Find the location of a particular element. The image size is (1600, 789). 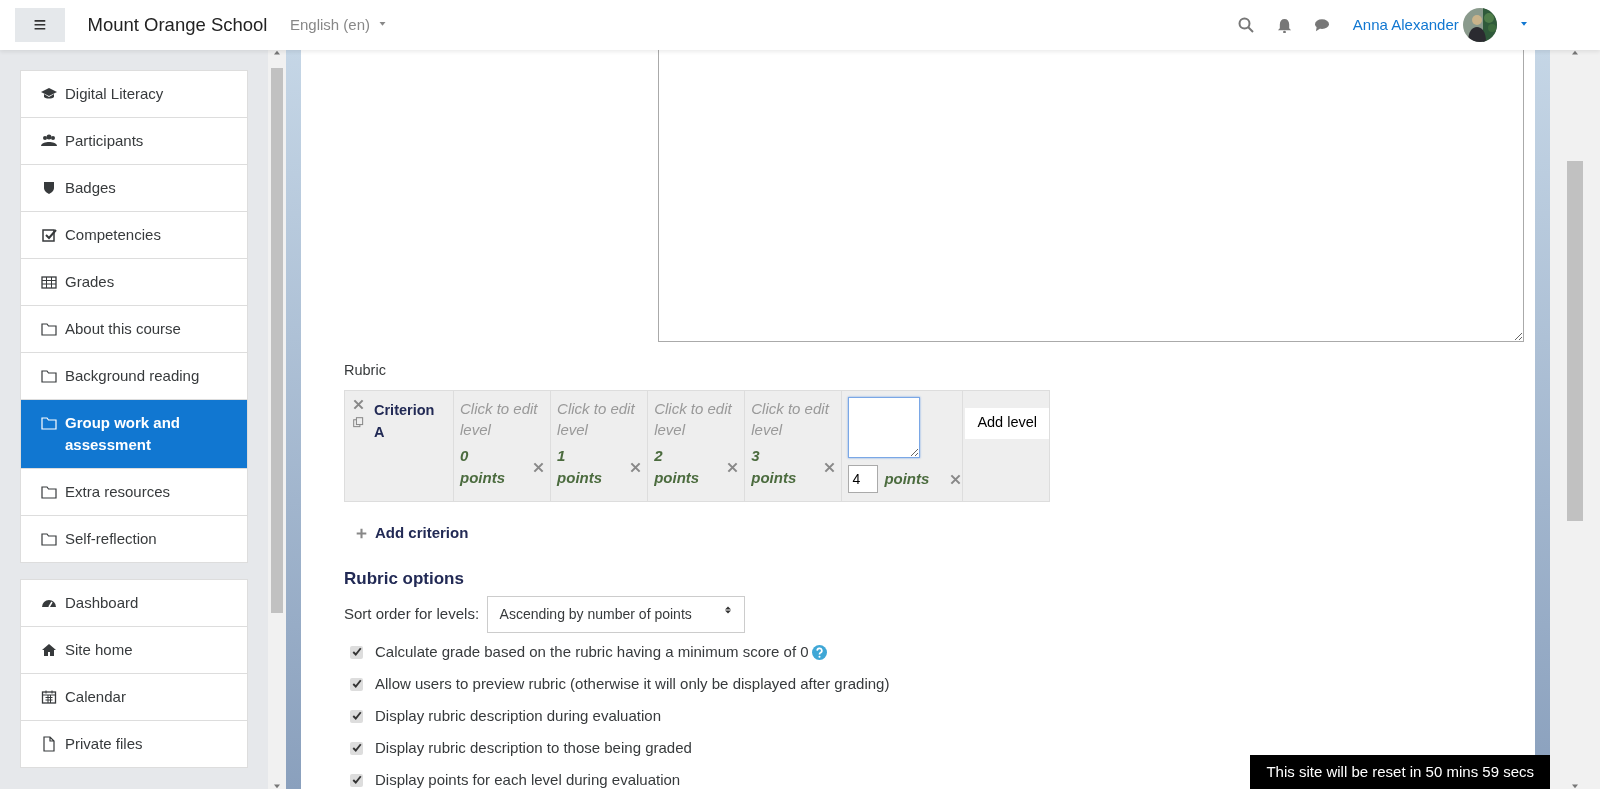

sidebar-item: Self-reflection is located at coordinates (134, 539).